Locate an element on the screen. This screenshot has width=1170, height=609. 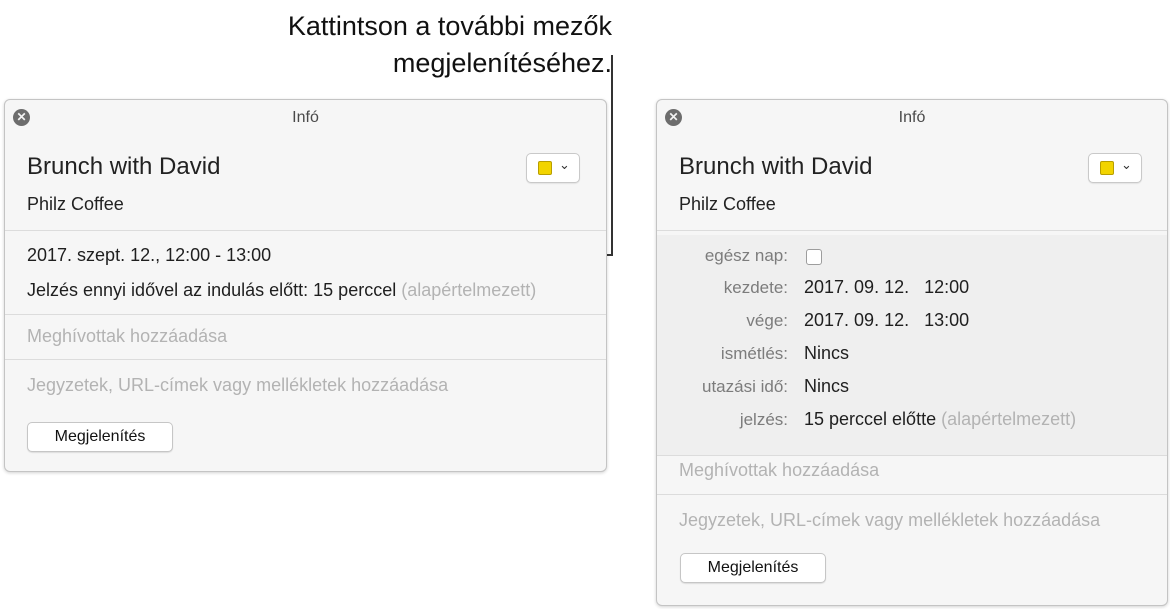
end-row: vége: 2017. 09. 12. 13:00 is located at coordinates (912, 323).